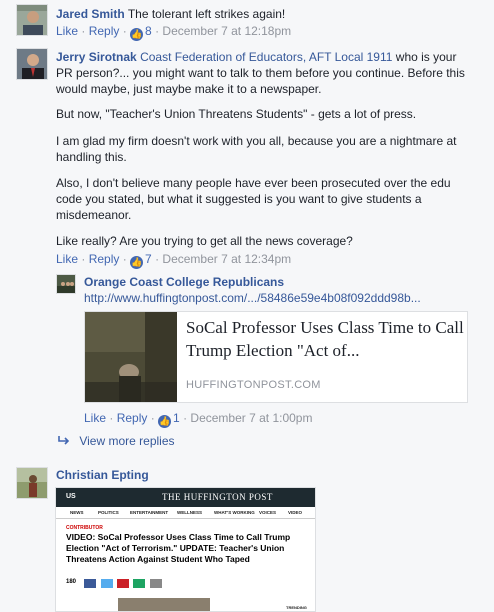  What do you see at coordinates (206, 14) in the screenshot?
I see `comment-text: The tolerant left strikes again!` at bounding box center [206, 14].